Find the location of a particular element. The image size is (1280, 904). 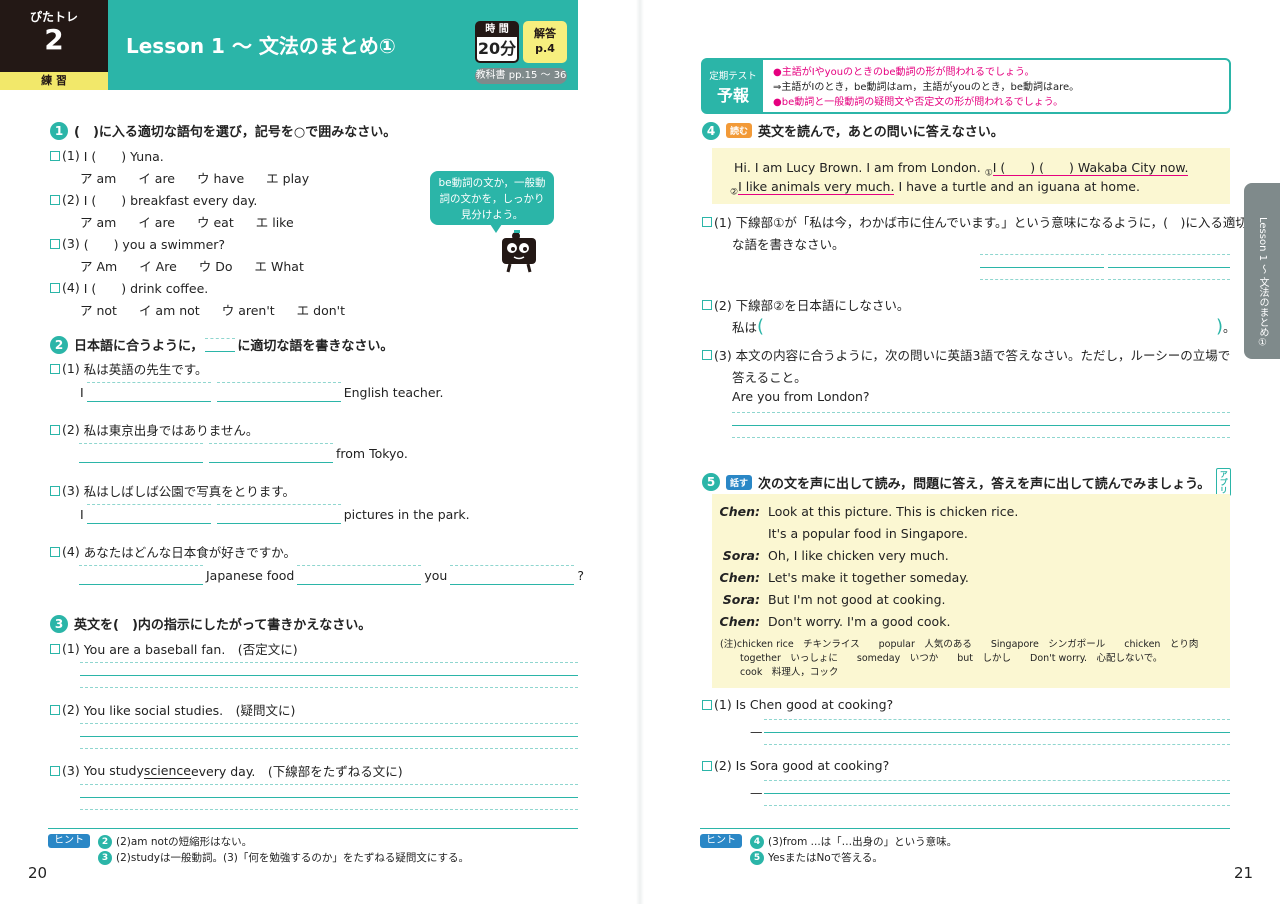

q1-heading: 1 ( )に入る適切な語句を選び，記号を○で囲みなさい。 is located at coordinates (223, 130).